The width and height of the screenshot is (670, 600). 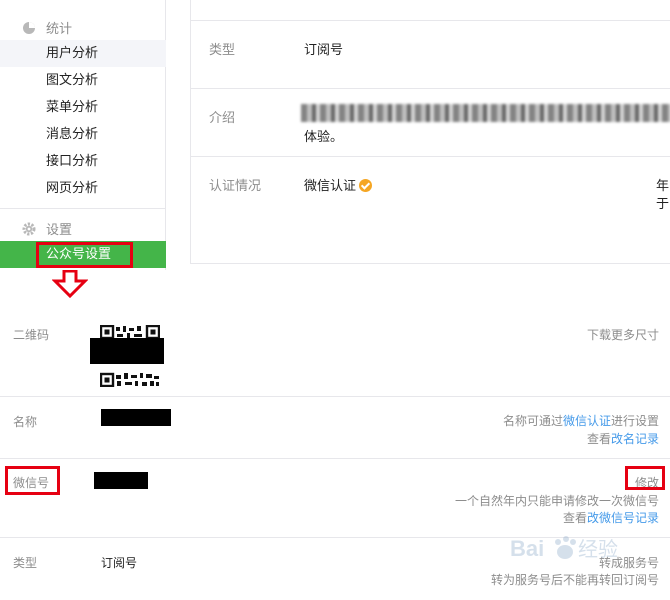 What do you see at coordinates (629, 562) in the screenshot?
I see `convert-to-service-link: 转成服务号` at bounding box center [629, 562].